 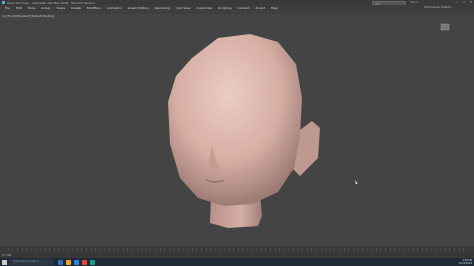 I want to click on menu-help: Help, so click(x=274, y=8).